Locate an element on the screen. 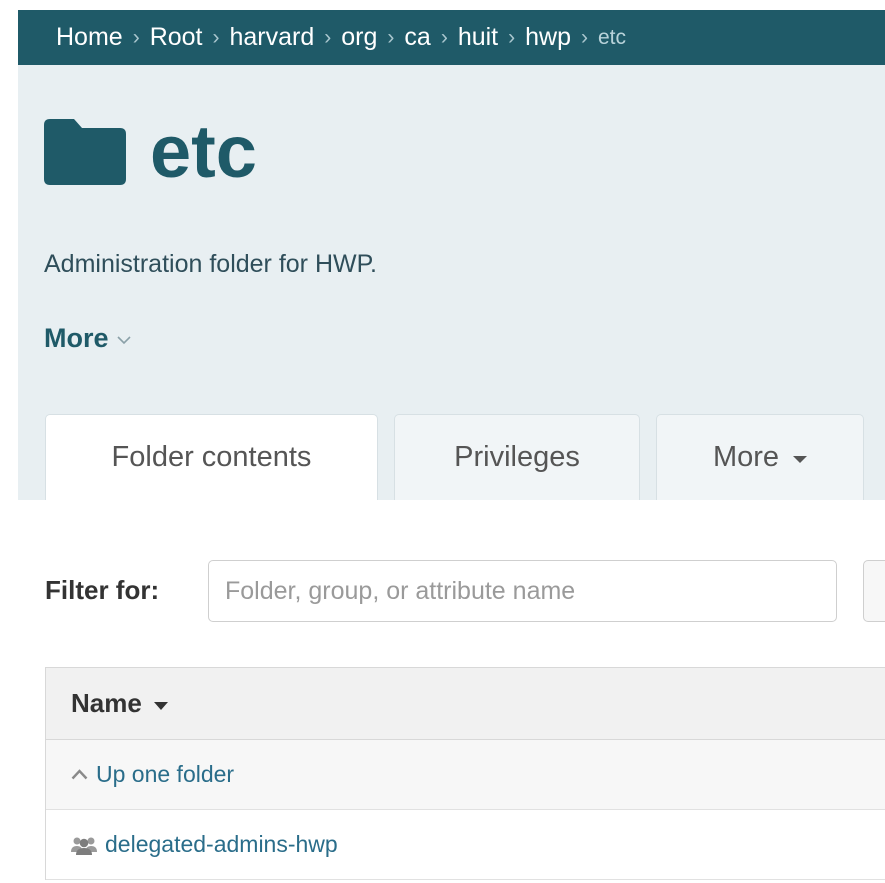 This screenshot has width=885, height=883. breadcrumb-hwp: hwp is located at coordinates (548, 37).